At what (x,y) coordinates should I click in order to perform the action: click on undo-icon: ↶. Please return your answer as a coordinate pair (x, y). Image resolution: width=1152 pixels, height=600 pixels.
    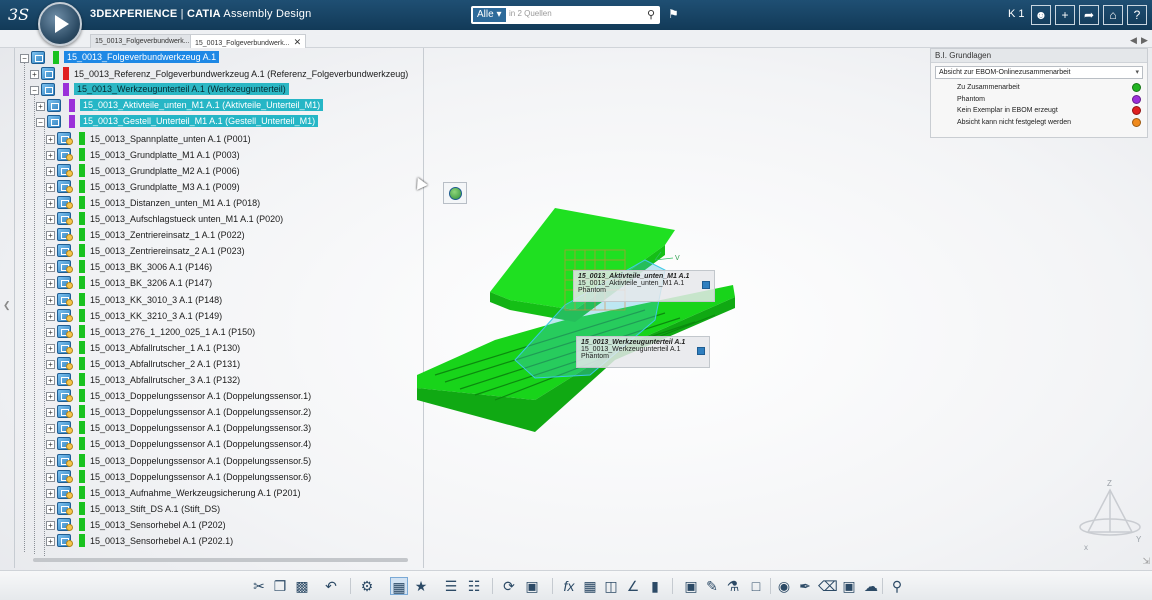
    Looking at the image, I should click on (331, 586).